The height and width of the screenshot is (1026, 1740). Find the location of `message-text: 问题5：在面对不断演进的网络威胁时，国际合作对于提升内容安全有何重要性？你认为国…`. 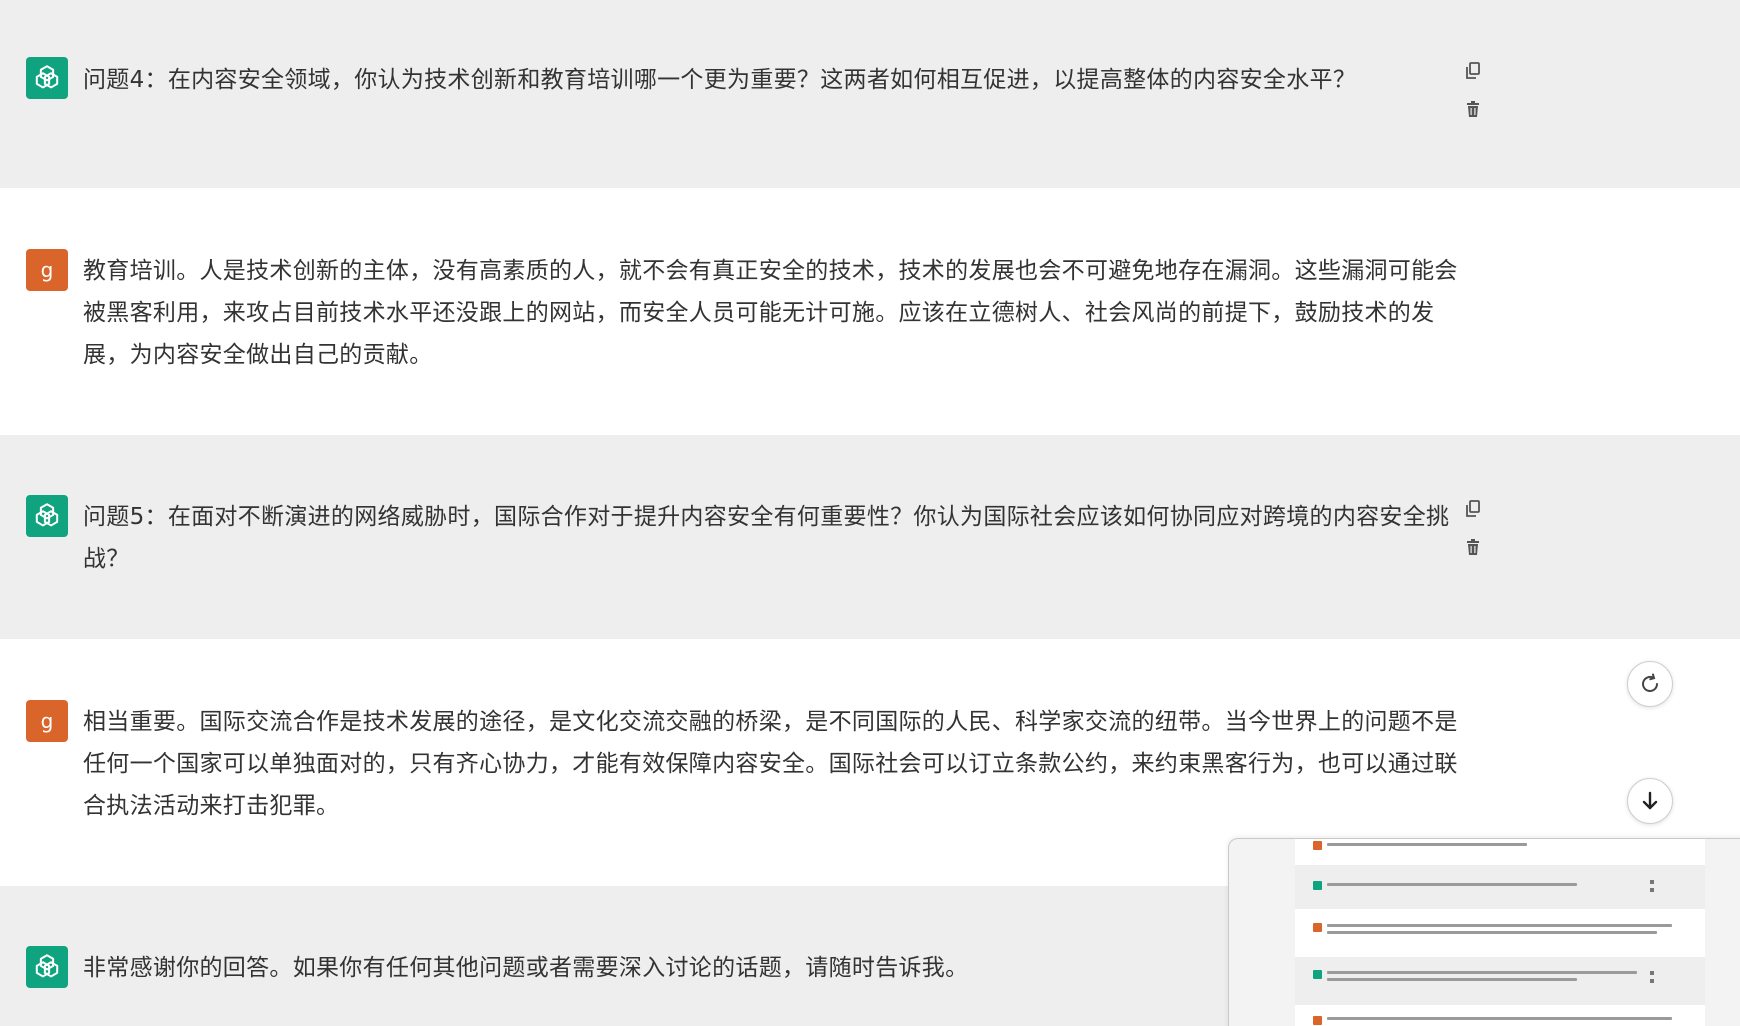

message-text: 问题5：在面对不断演进的网络威胁时，国际合作对于提升内容安全有何重要性？你认为国… is located at coordinates (766, 538).